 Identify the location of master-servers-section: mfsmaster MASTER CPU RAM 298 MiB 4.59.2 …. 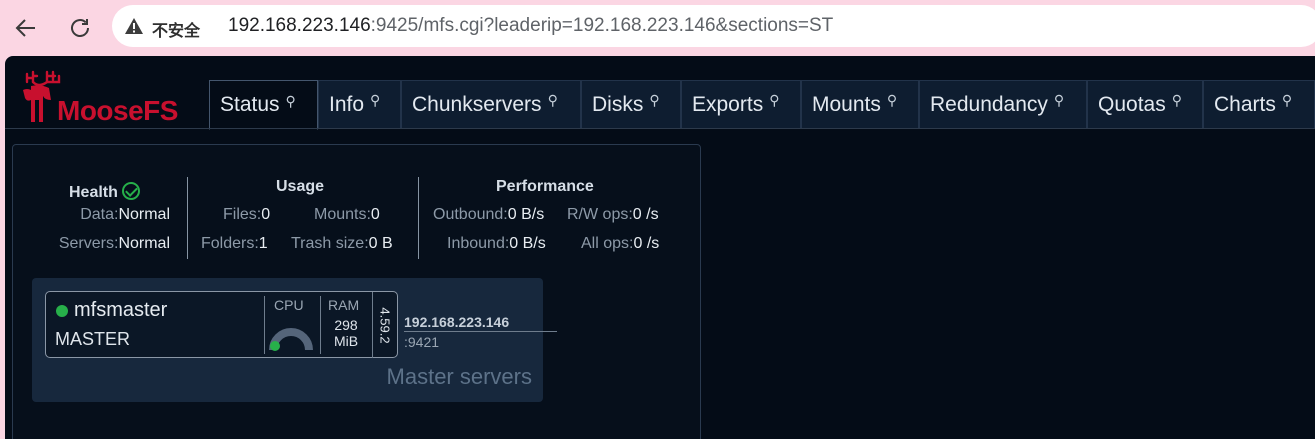
(294, 340).